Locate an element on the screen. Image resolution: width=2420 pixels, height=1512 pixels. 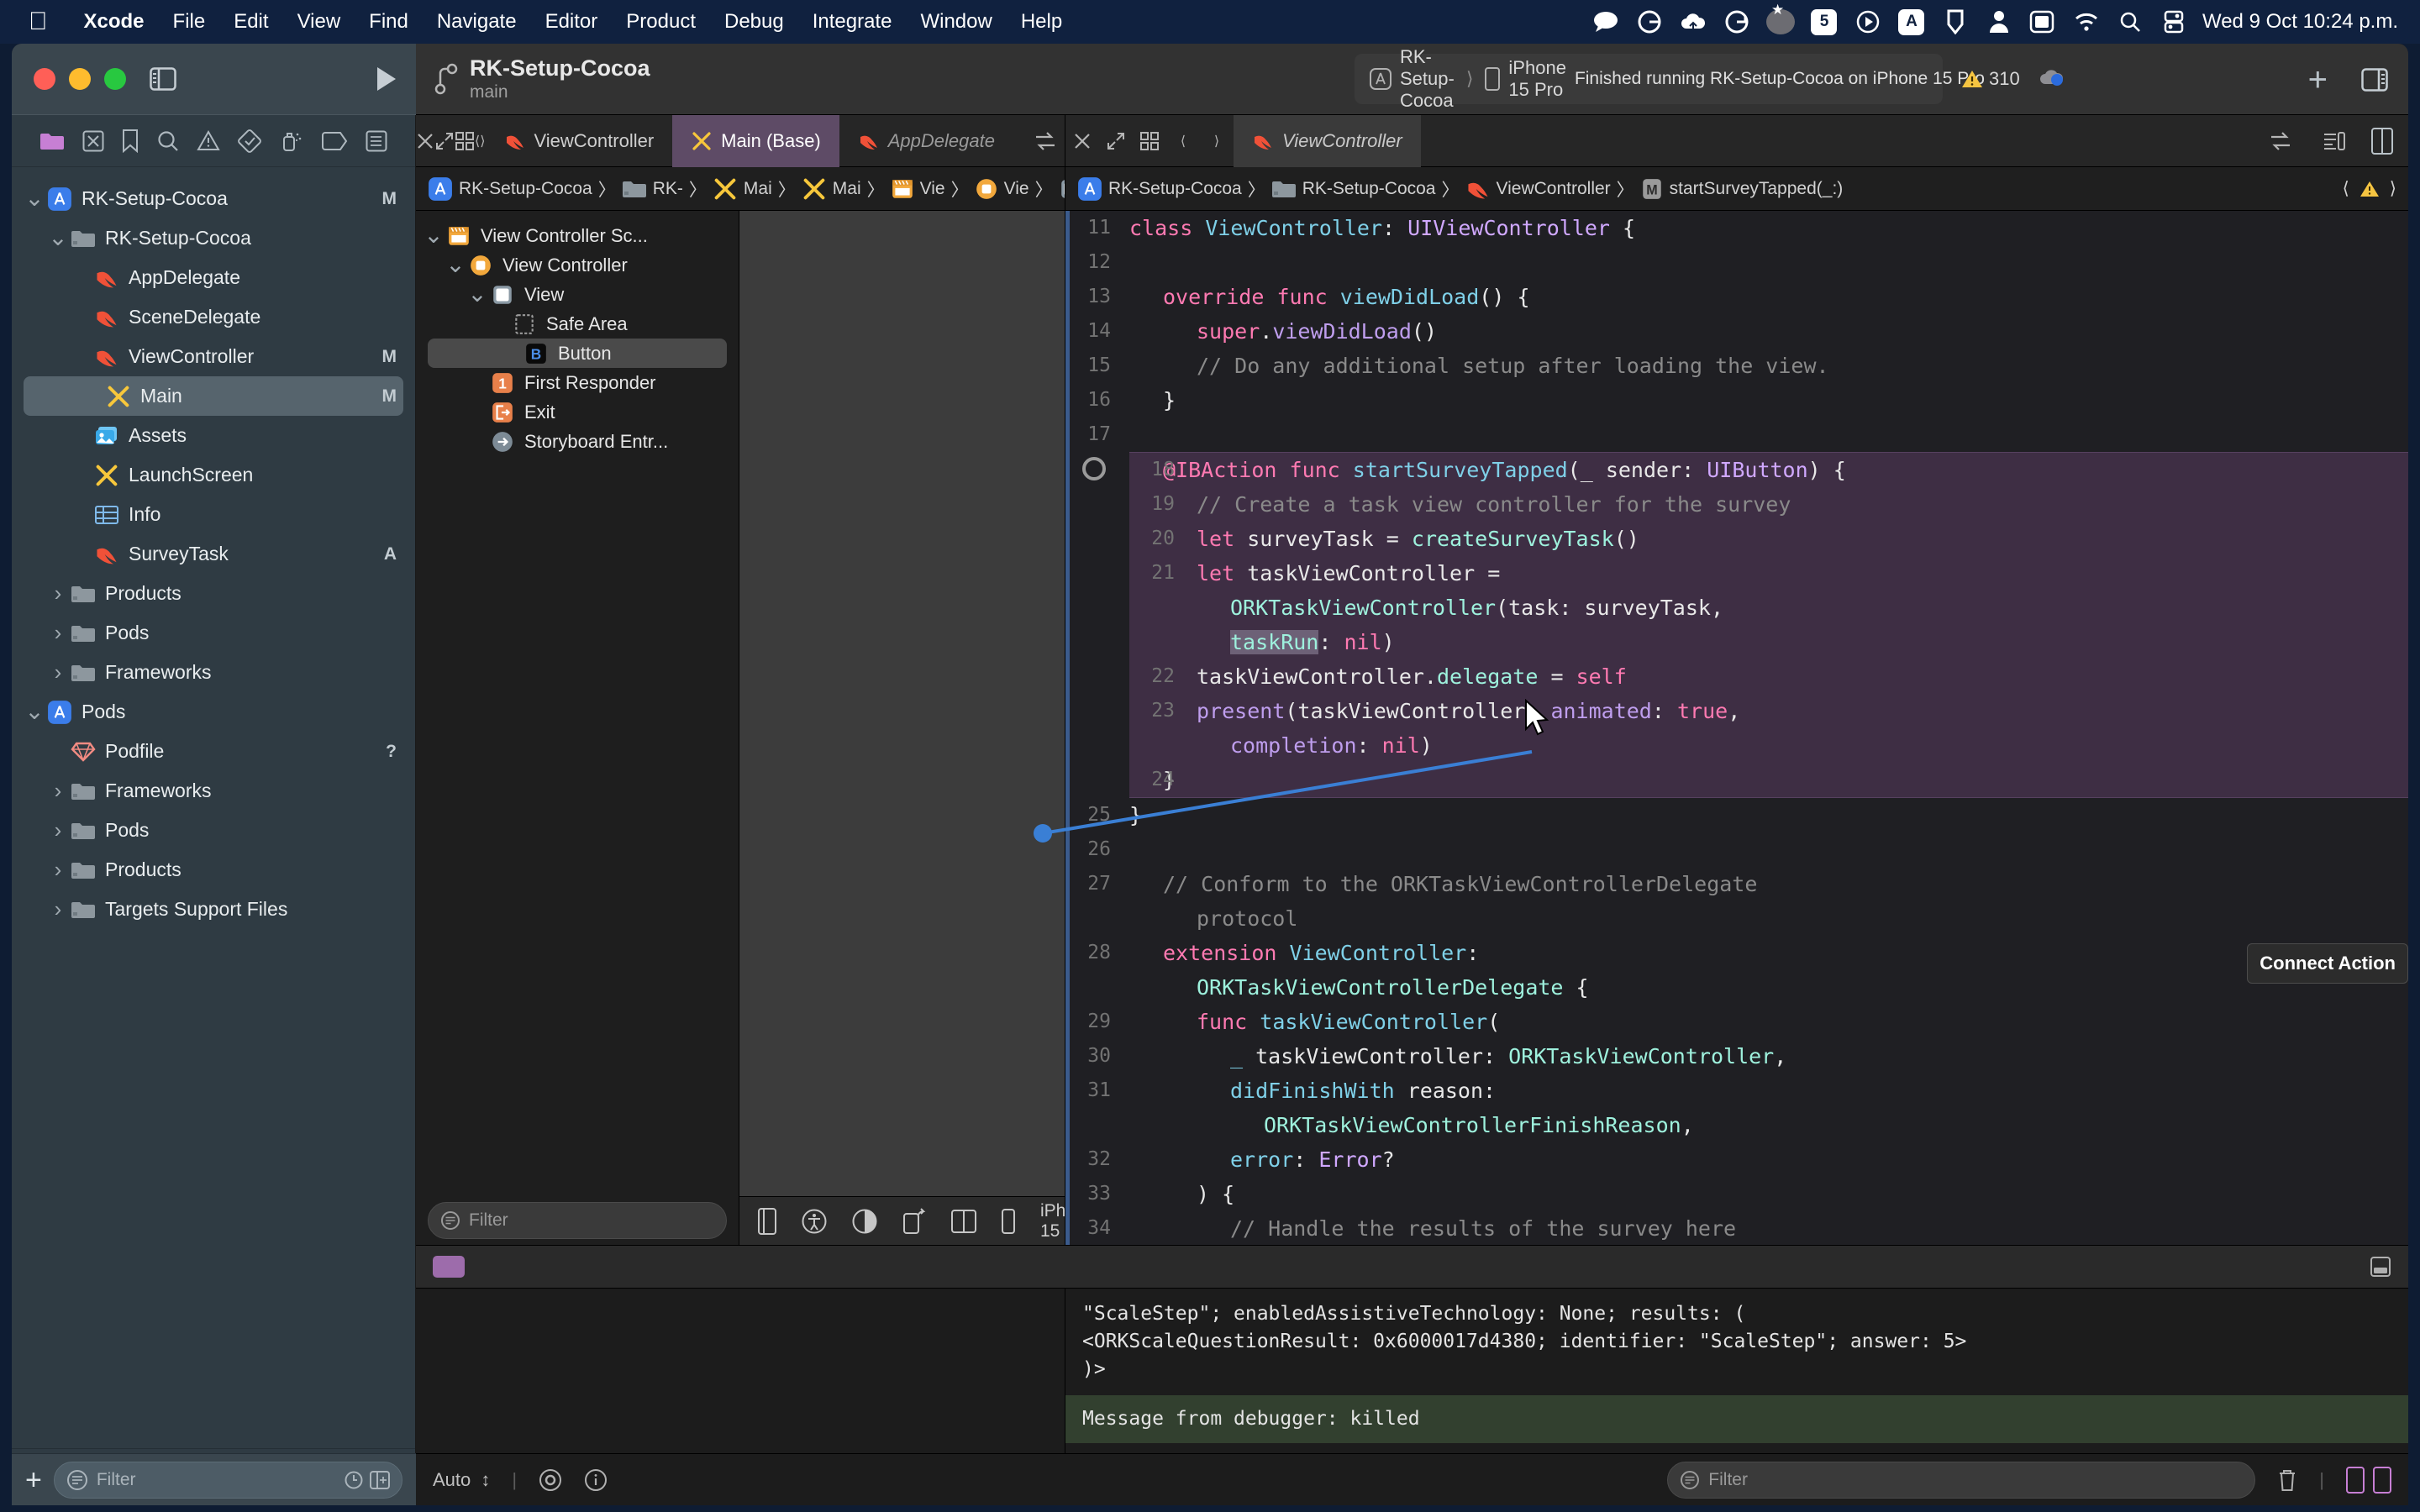
nav-item-launchscreen: LaunchScreen is located at coordinates (214, 475).